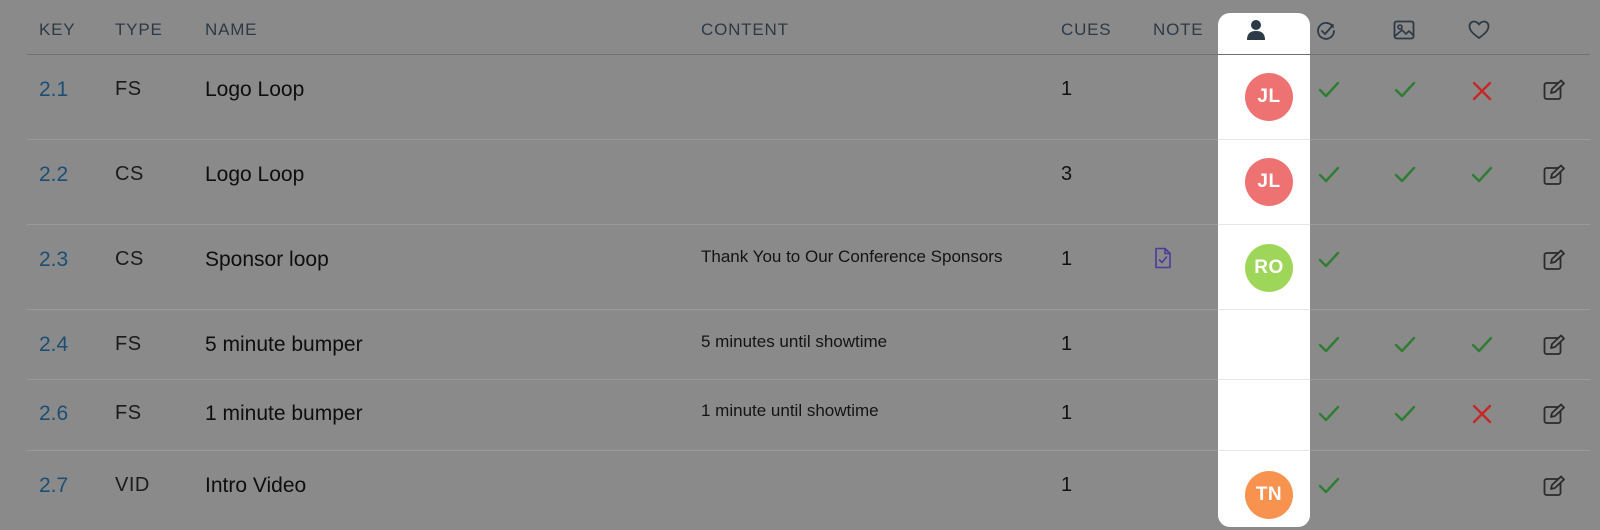 This screenshot has height=530, width=1600. I want to click on column-header-type: TYPE, so click(139, 30).